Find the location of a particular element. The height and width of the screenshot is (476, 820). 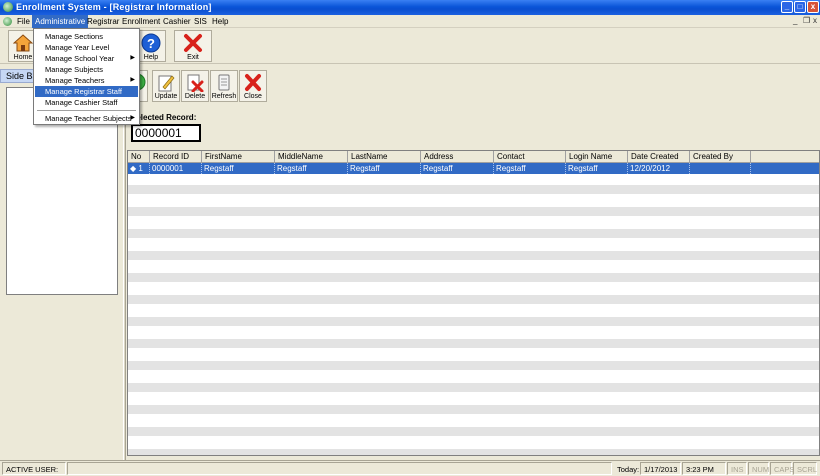

menu-enrollment: Enrollment is located at coordinates (141, 21).